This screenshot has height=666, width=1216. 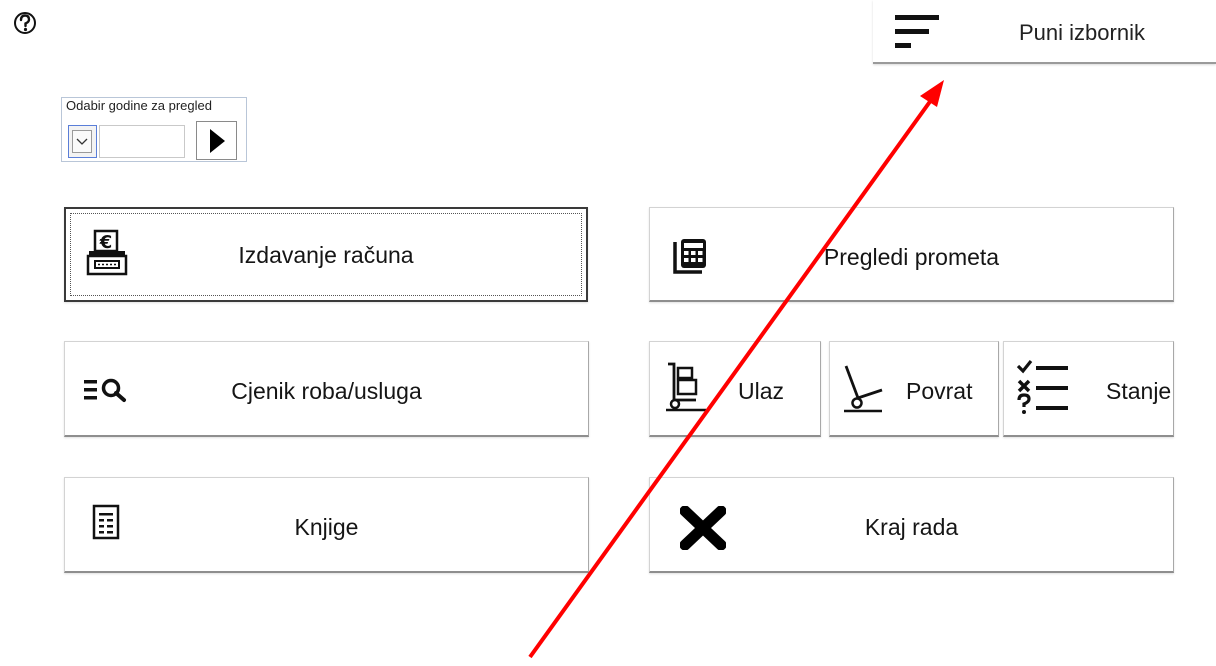 What do you see at coordinates (911, 257) in the screenshot?
I see `turnover-reports-label: Pregledi prometa` at bounding box center [911, 257].